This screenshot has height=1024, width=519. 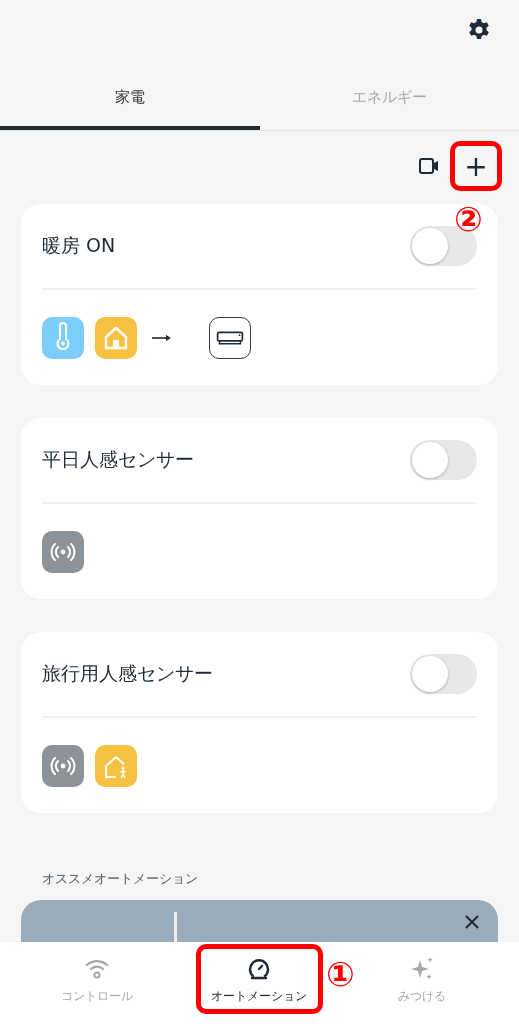 I want to click on section-title: オススメオートメーション, so click(x=120, y=879).